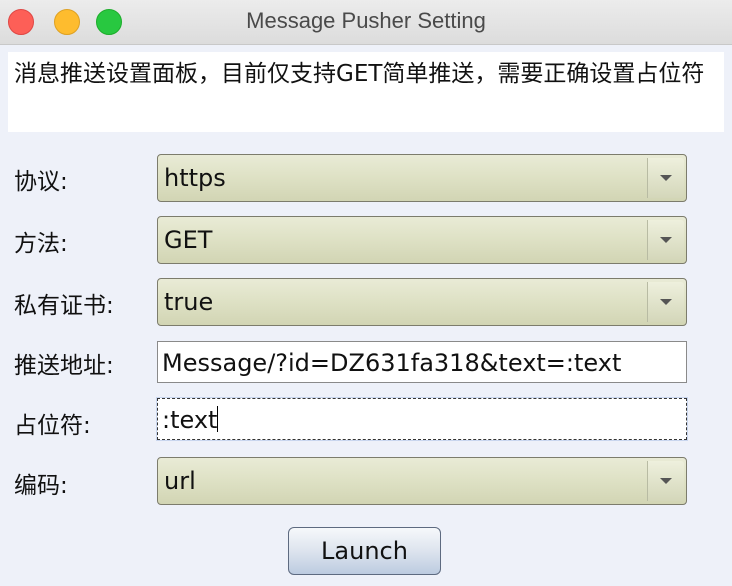 The width and height of the screenshot is (732, 586). Describe the element at coordinates (41, 244) in the screenshot. I see `method-label: 方法:` at that location.